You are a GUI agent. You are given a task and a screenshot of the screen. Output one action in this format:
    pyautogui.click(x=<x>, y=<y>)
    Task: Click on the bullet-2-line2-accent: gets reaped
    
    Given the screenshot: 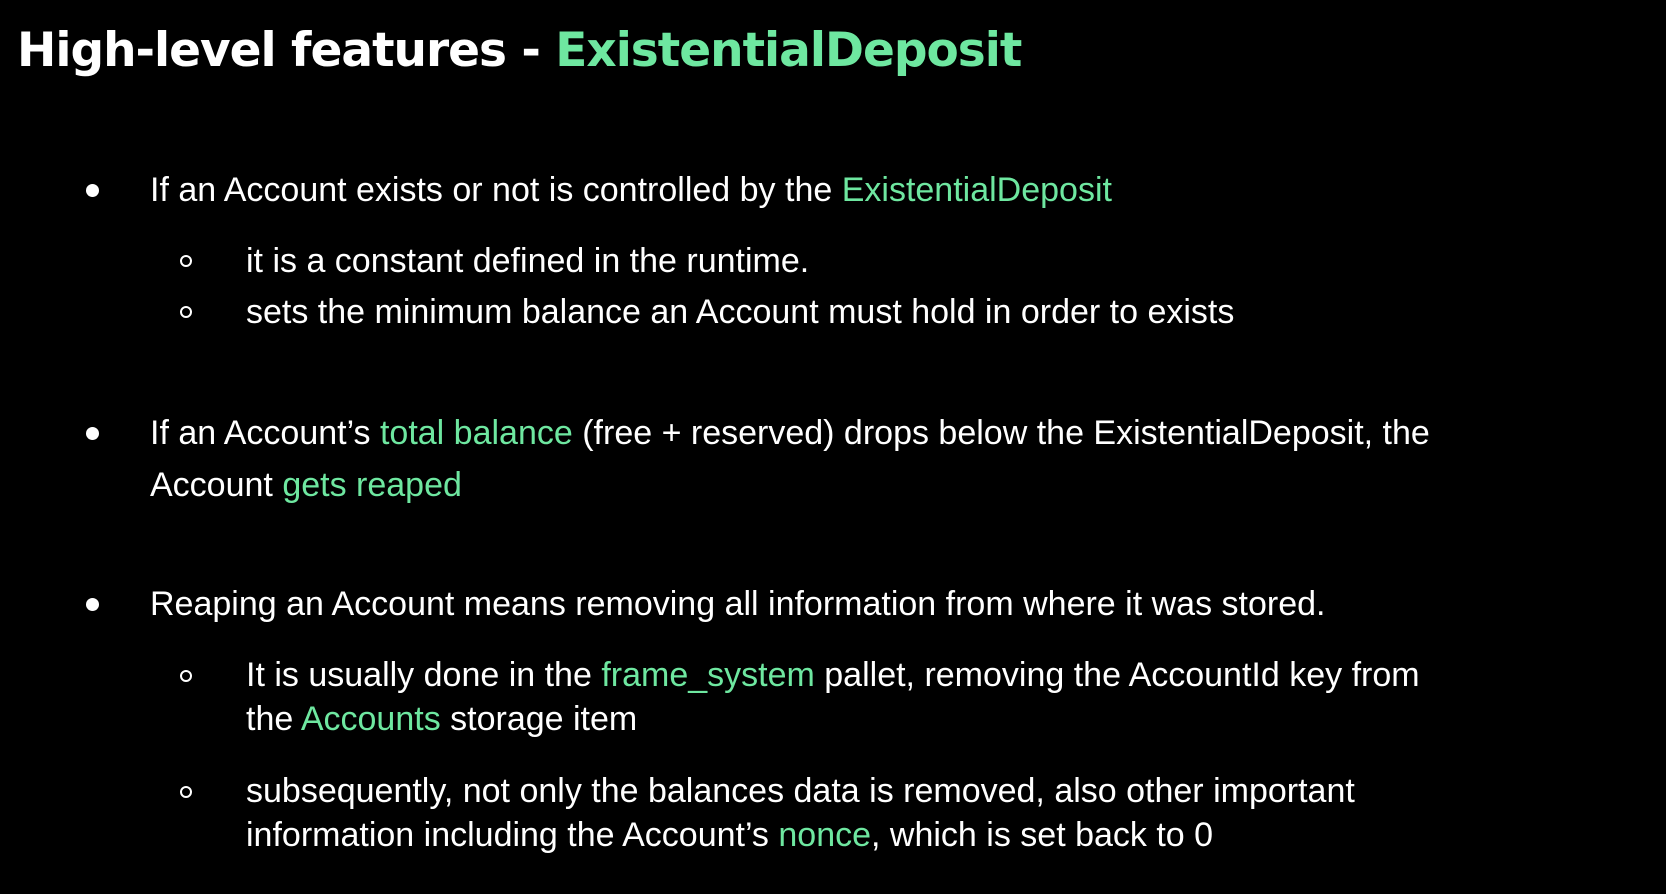 What is the action you would take?
    pyautogui.click(x=372, y=485)
    